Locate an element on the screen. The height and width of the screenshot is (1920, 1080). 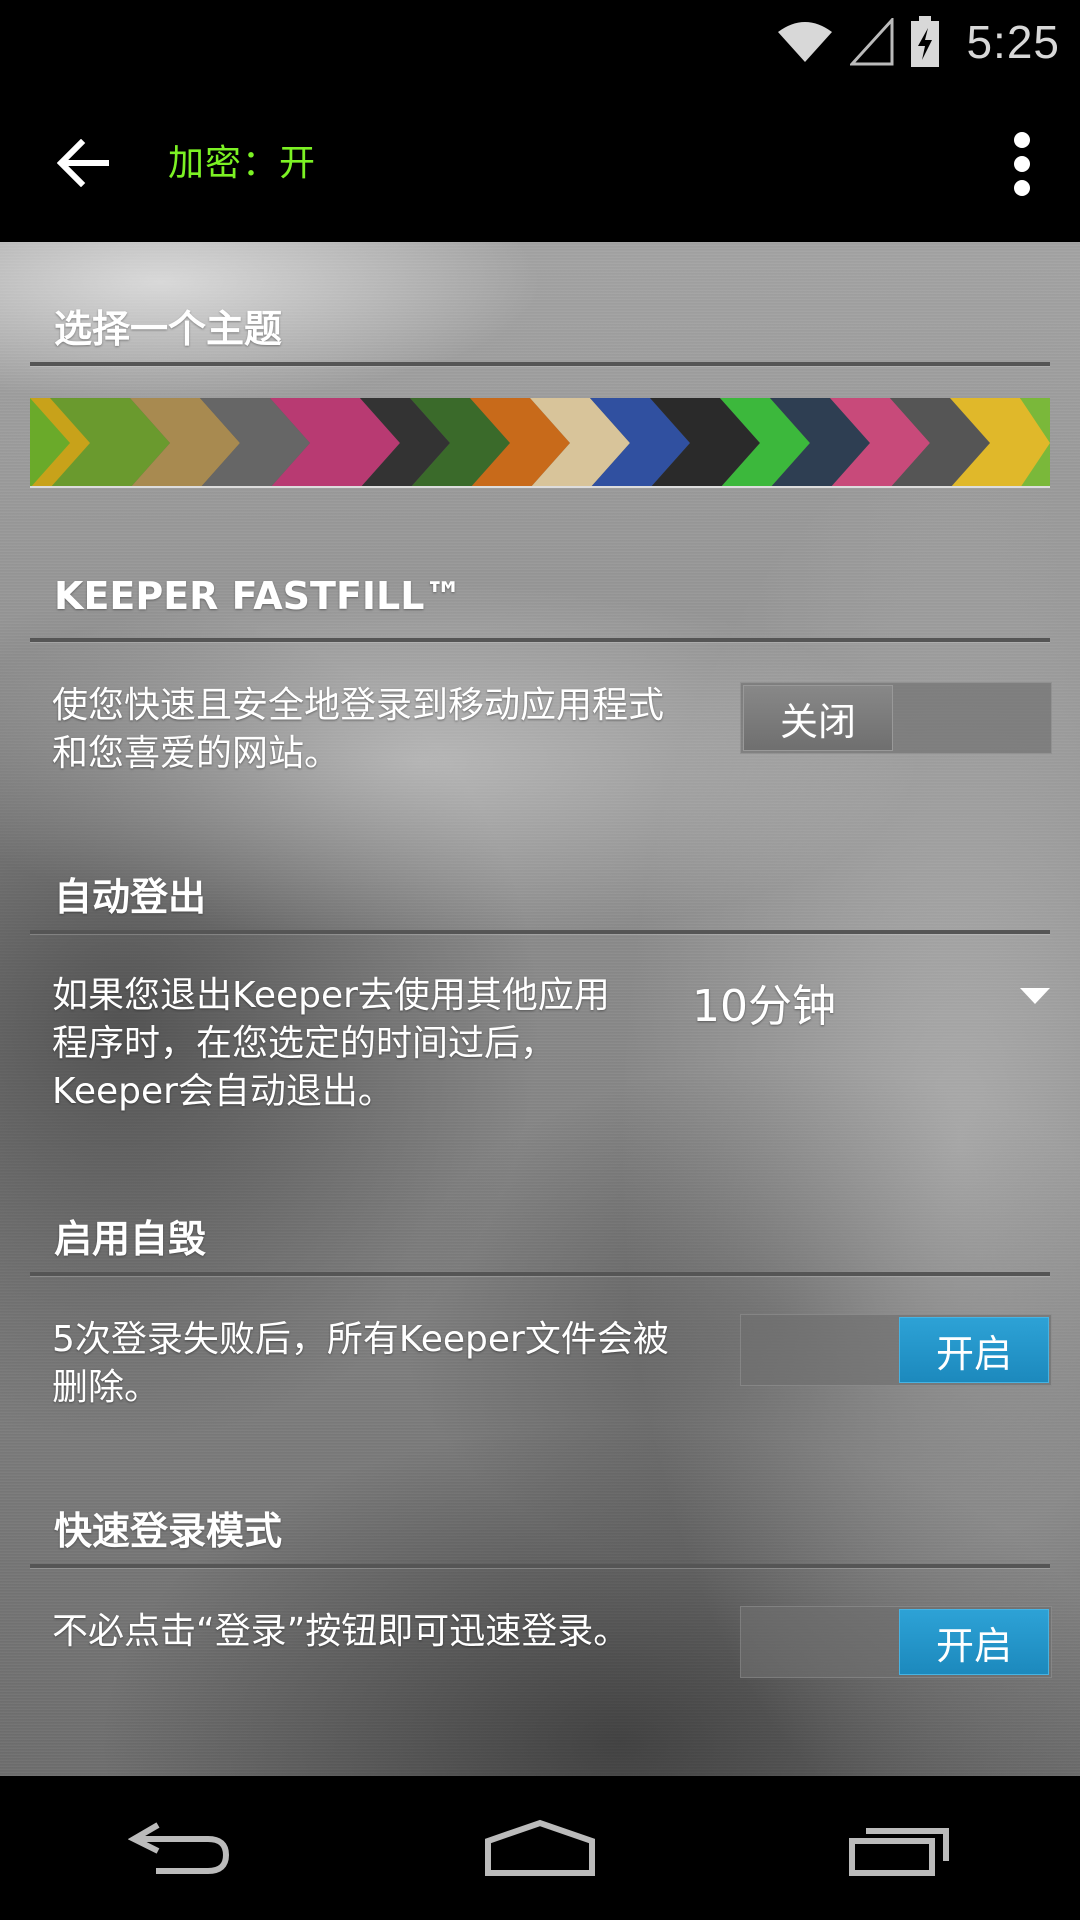
cell-signal-icon is located at coordinates (872, 42).